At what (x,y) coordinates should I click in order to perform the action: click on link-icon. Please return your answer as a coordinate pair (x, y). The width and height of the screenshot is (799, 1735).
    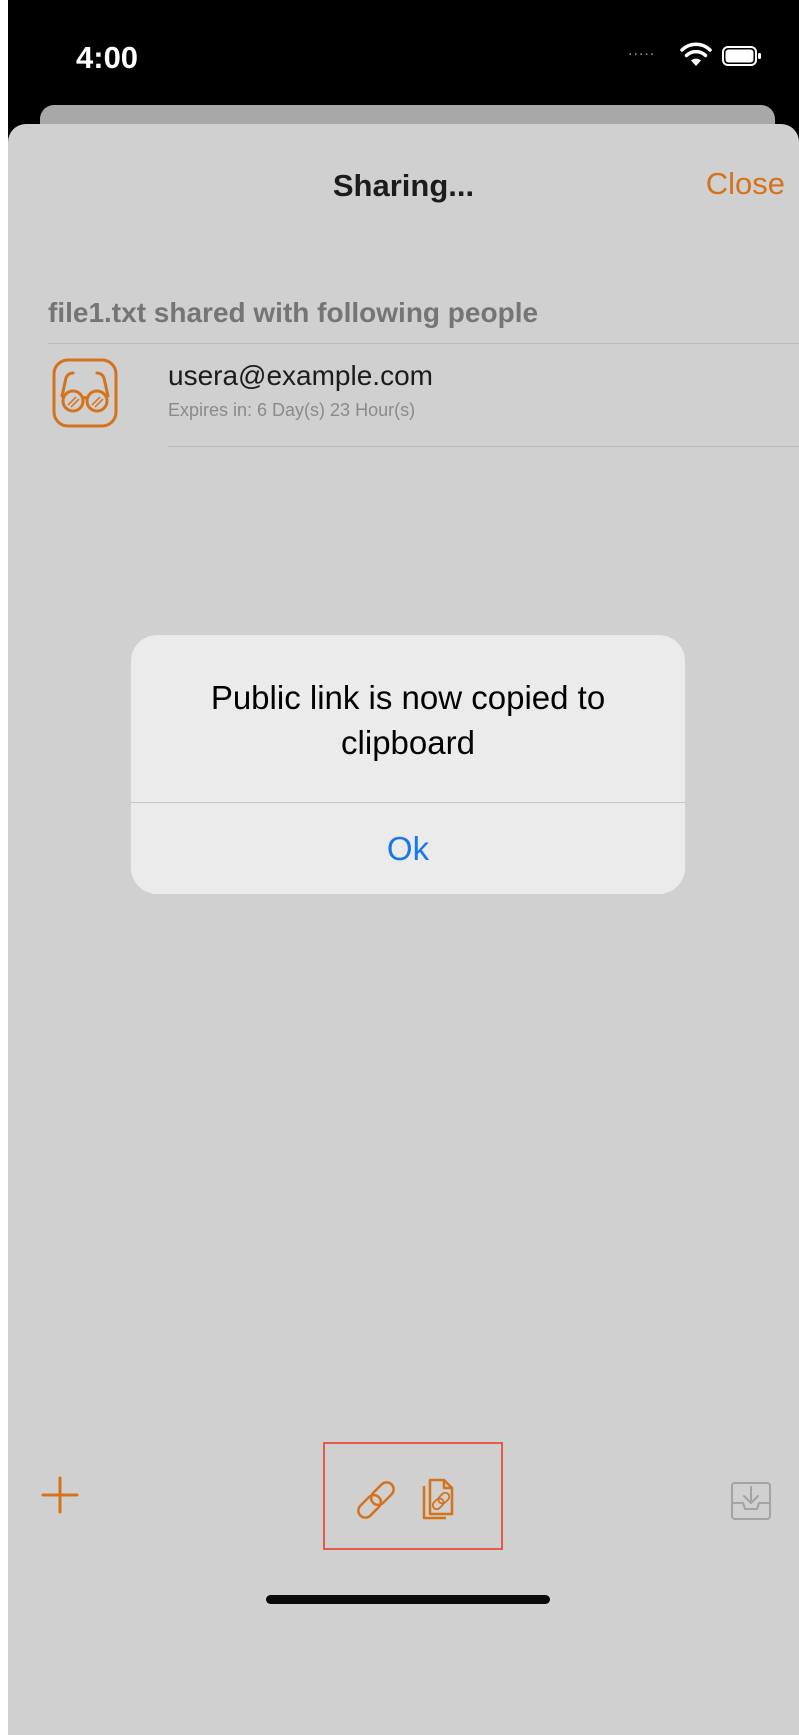
    Looking at the image, I should click on (376, 1500).